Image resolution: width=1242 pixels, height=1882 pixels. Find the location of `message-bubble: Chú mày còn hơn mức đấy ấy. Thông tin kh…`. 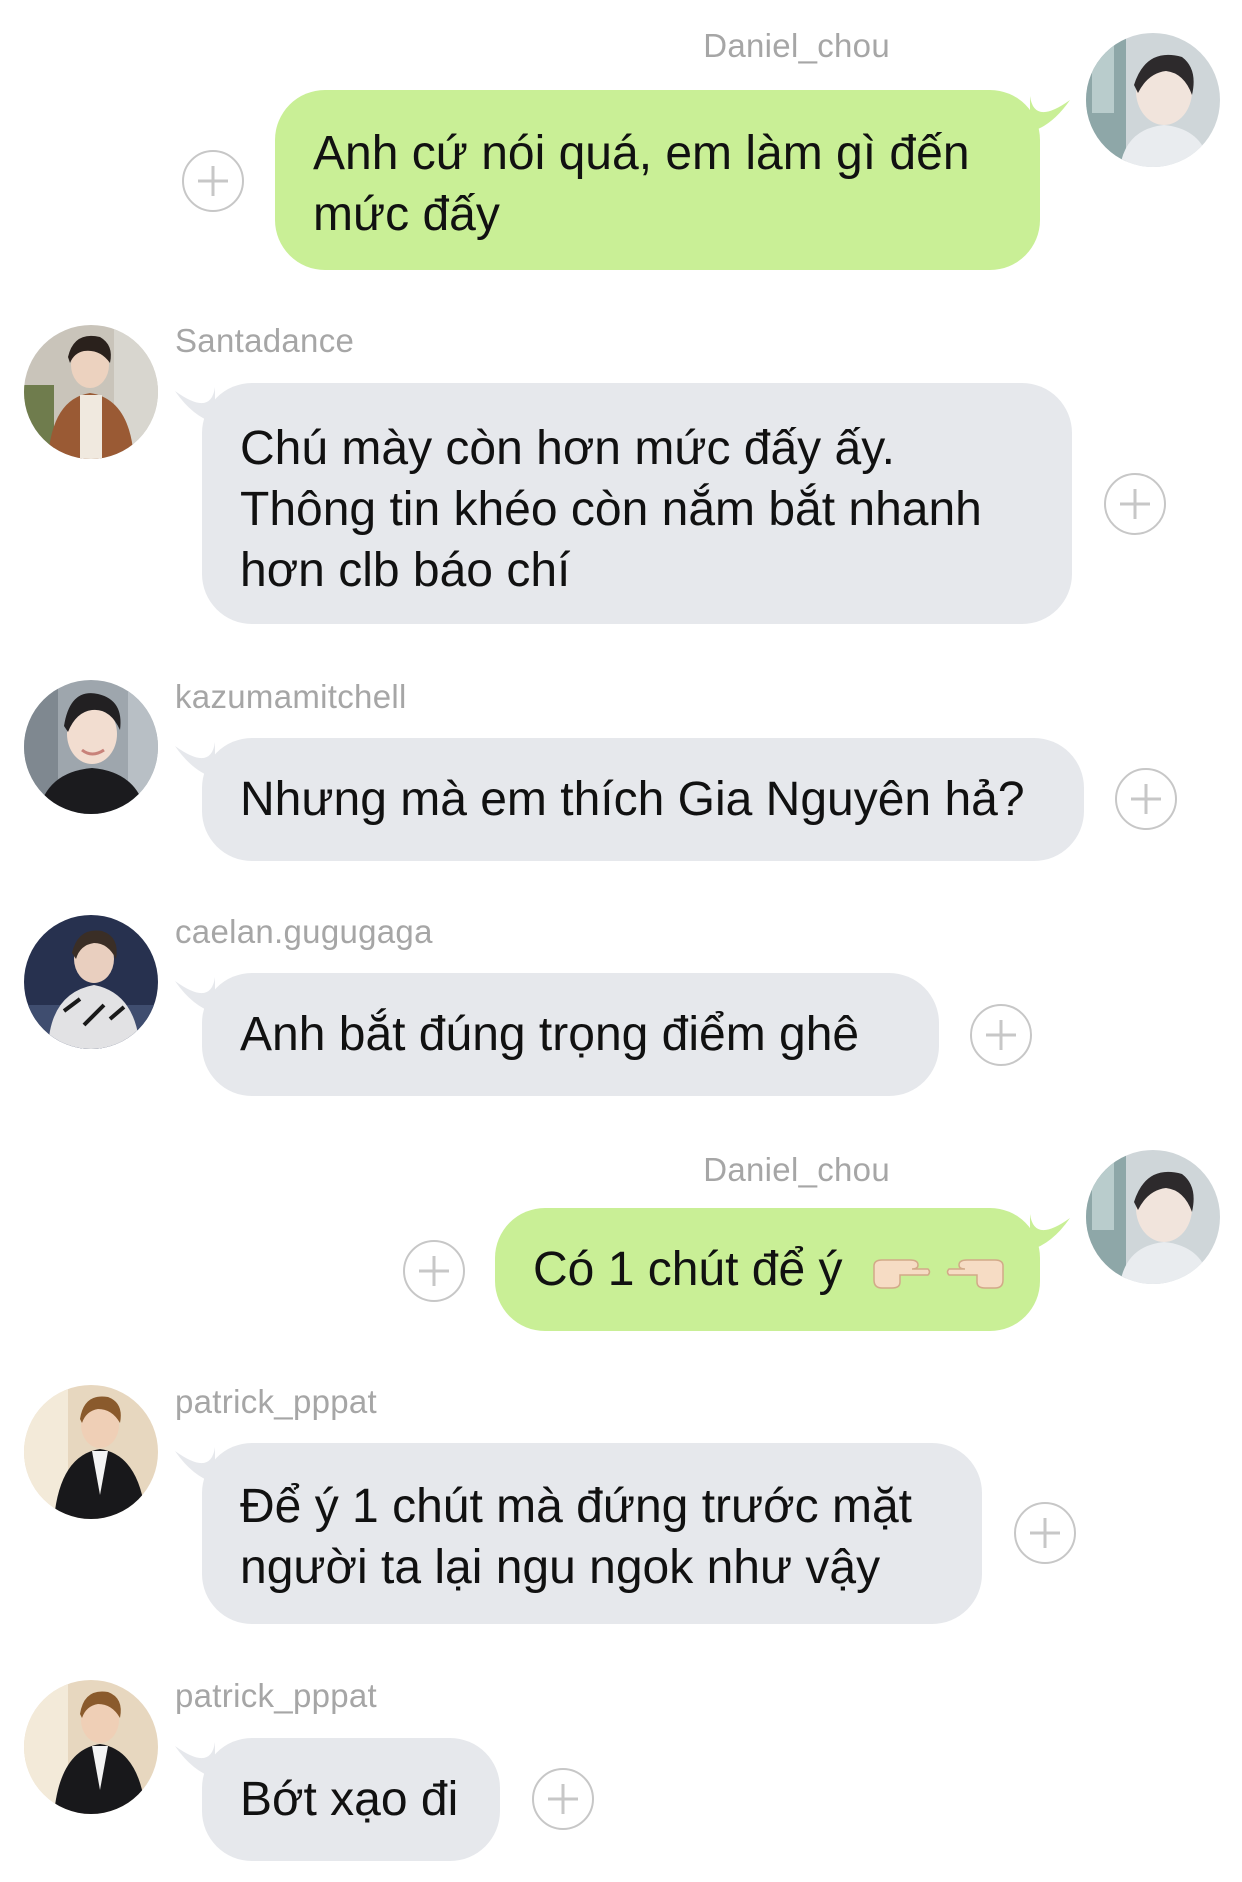

message-bubble: Chú mày còn hơn mức đấy ấy. Thông tin kh… is located at coordinates (637, 503).